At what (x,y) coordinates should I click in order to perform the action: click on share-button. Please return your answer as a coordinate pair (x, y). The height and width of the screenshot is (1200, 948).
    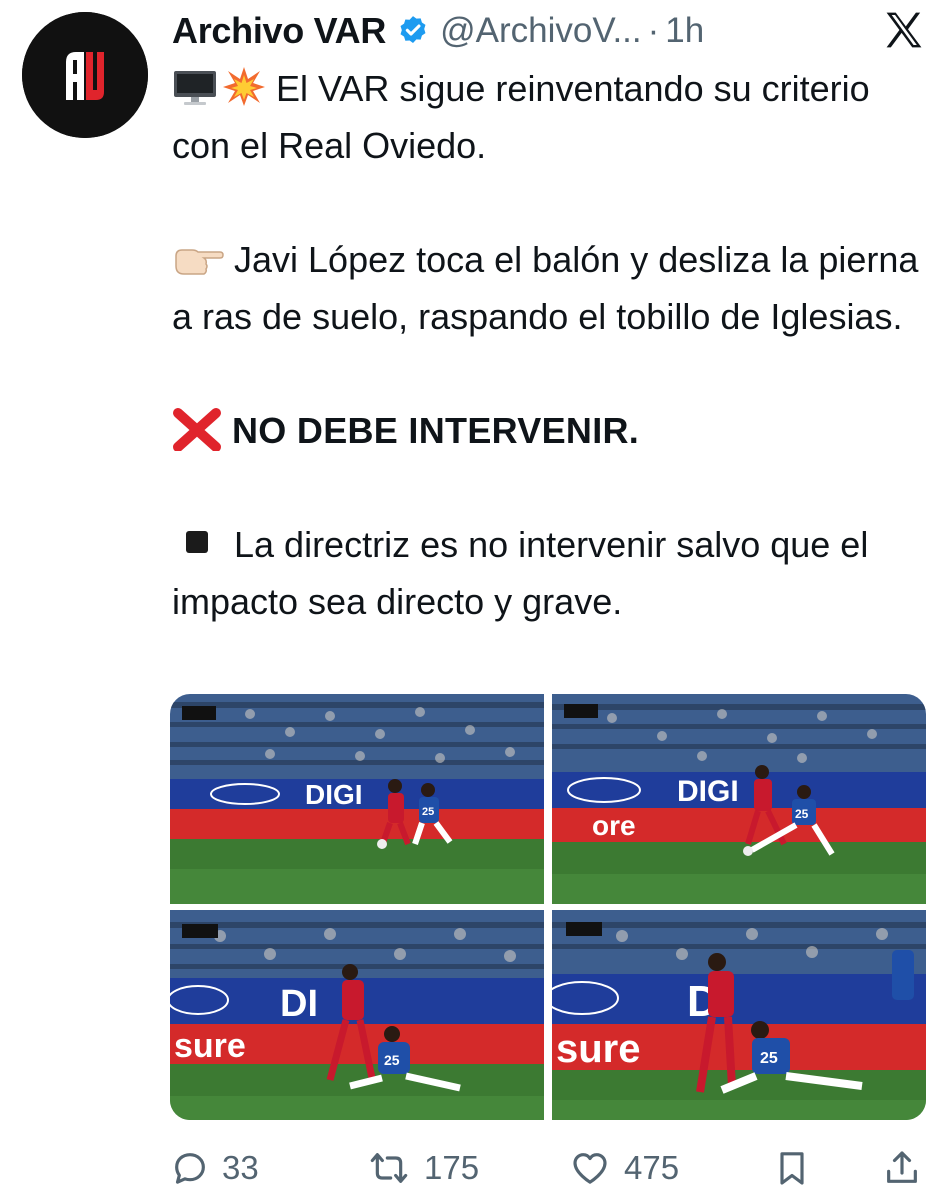
    Looking at the image, I should click on (908, 1168).